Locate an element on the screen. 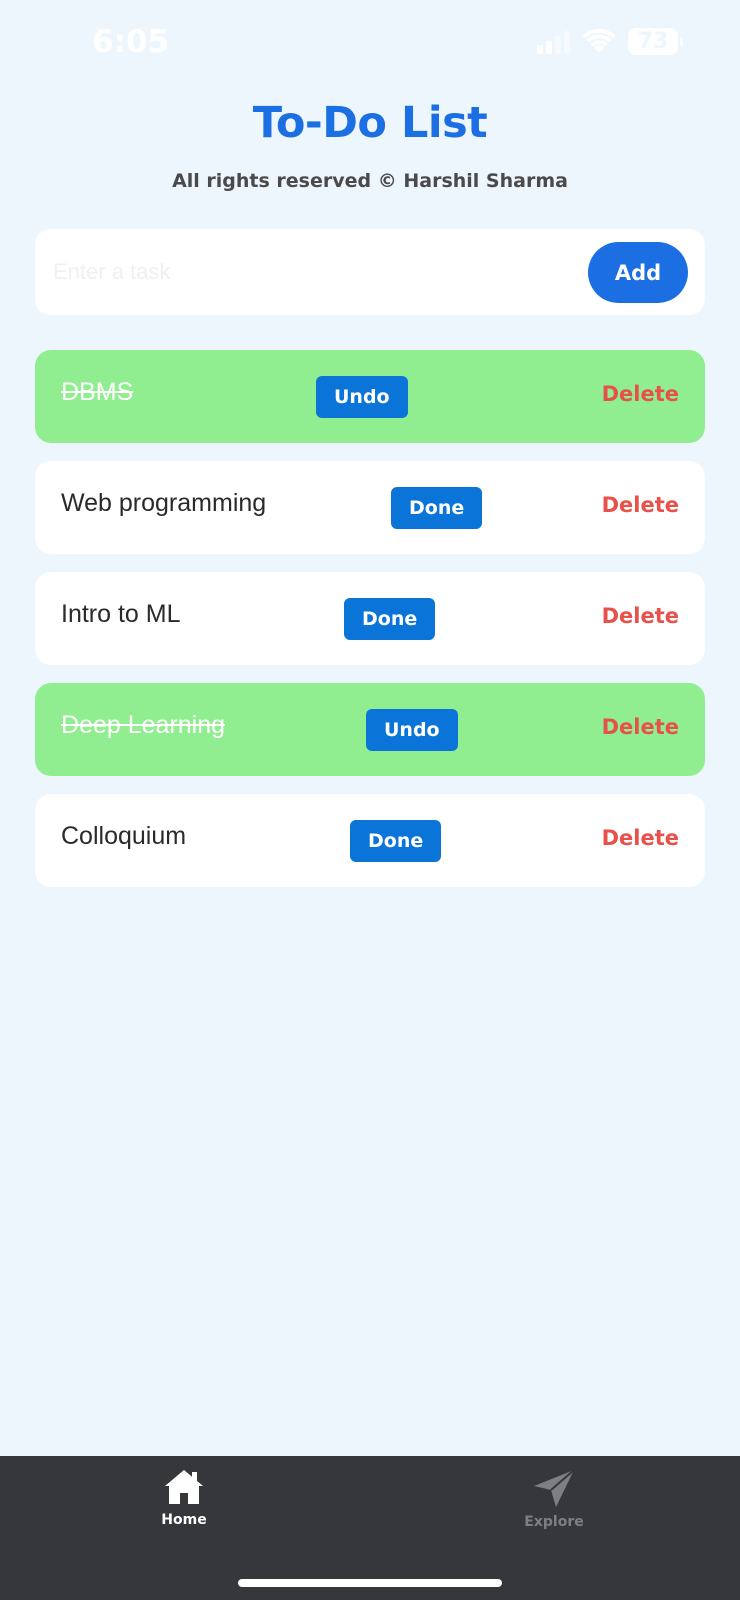  status-bar: 6:05 73 is located at coordinates (370, 45).